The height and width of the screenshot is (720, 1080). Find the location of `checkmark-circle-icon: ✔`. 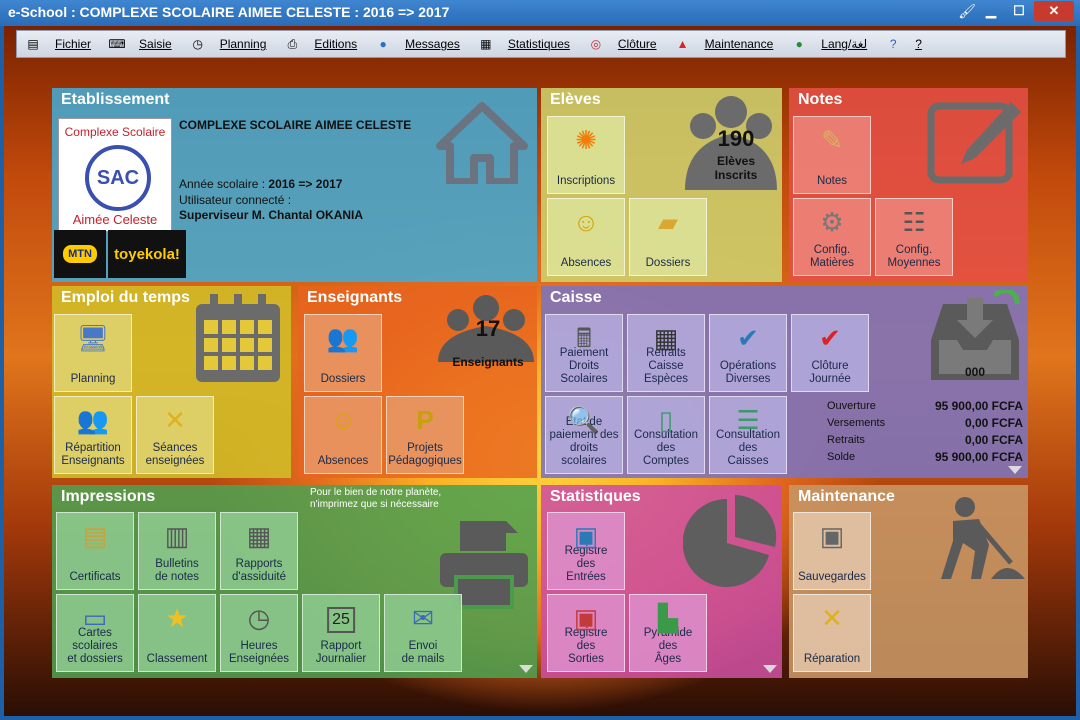

checkmark-circle-icon: ✔ is located at coordinates (830, 338).